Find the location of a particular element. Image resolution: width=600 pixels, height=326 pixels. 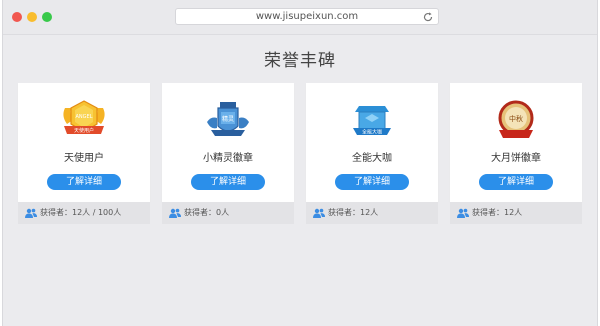

page-title: 荣誉丰碑 is located at coordinates (300, 61).